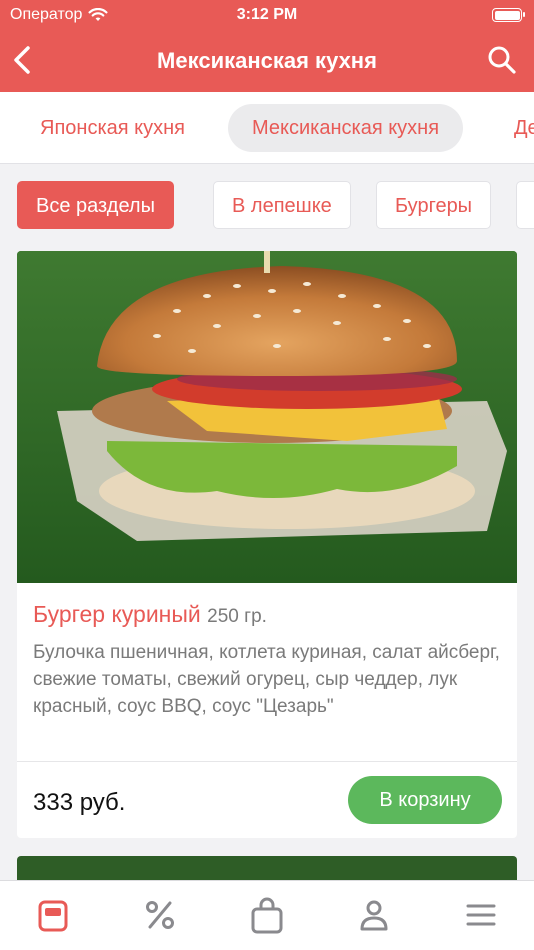 The width and height of the screenshot is (534, 950). I want to click on section-filters: Все разделы В лепешке Бургеры, so click(267, 206).